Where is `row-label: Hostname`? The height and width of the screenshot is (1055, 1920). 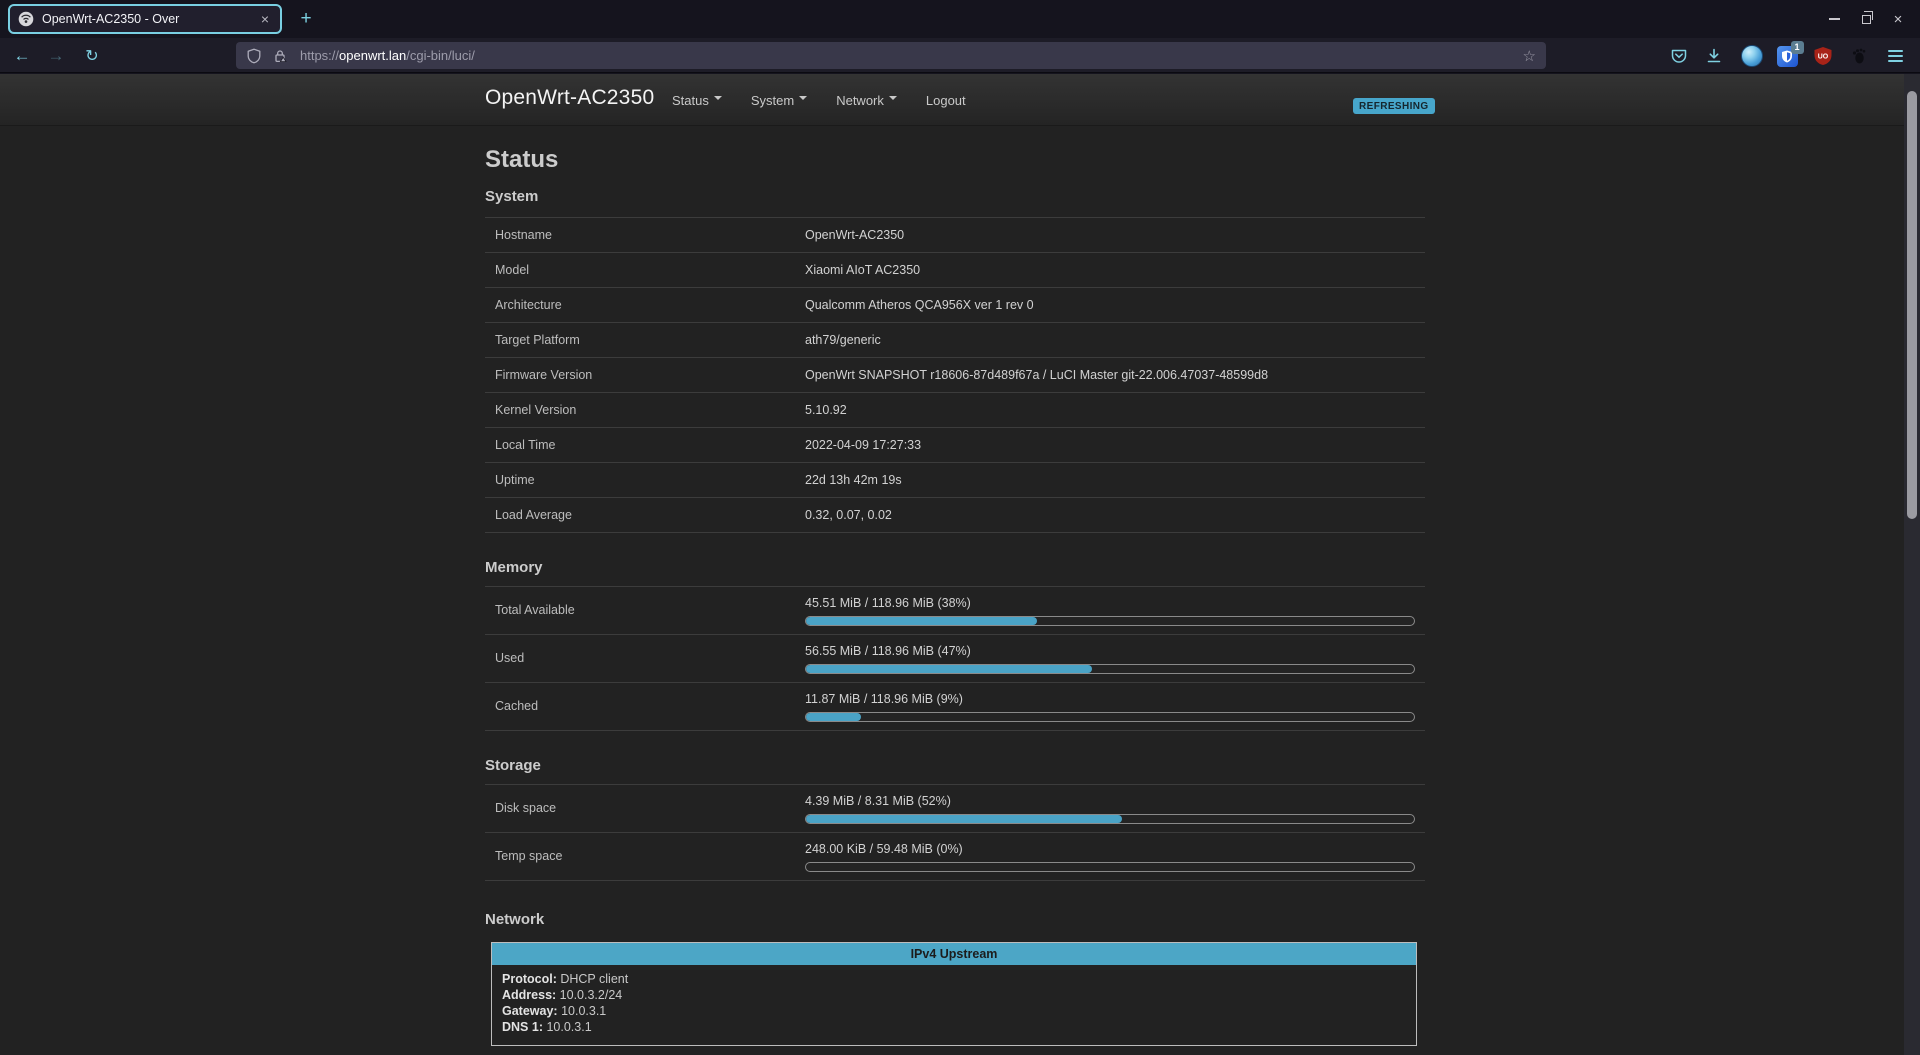 row-label: Hostname is located at coordinates (523, 235).